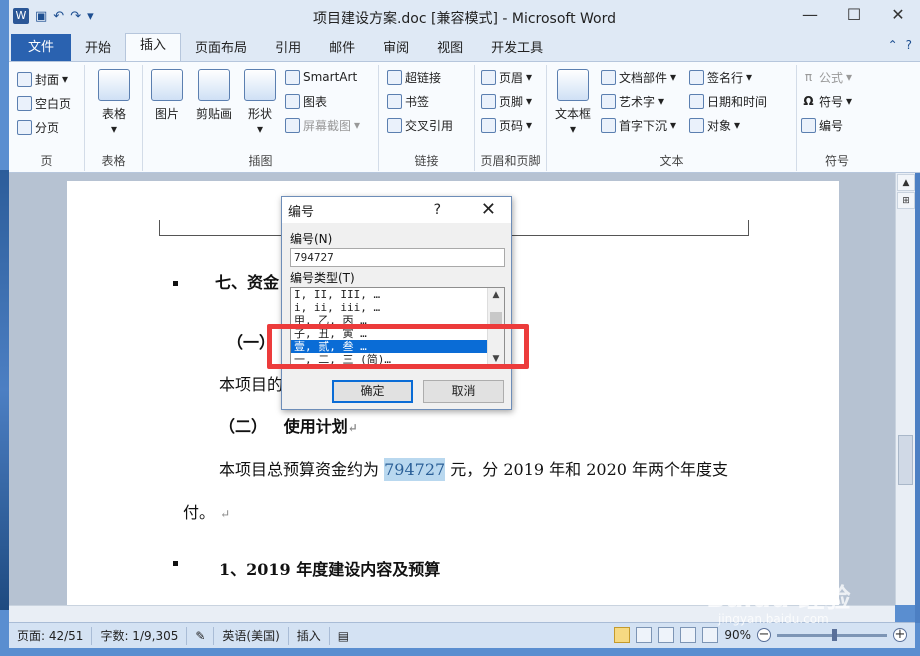 The image size is (920, 656). Describe the element at coordinates (322, 101) in the screenshot. I see `chart-button: 图表` at that location.